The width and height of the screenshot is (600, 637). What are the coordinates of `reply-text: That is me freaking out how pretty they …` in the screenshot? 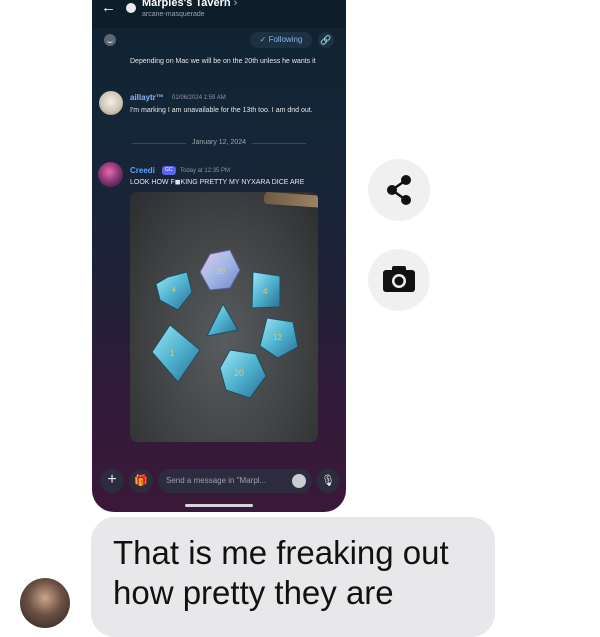 It's located at (281, 572).